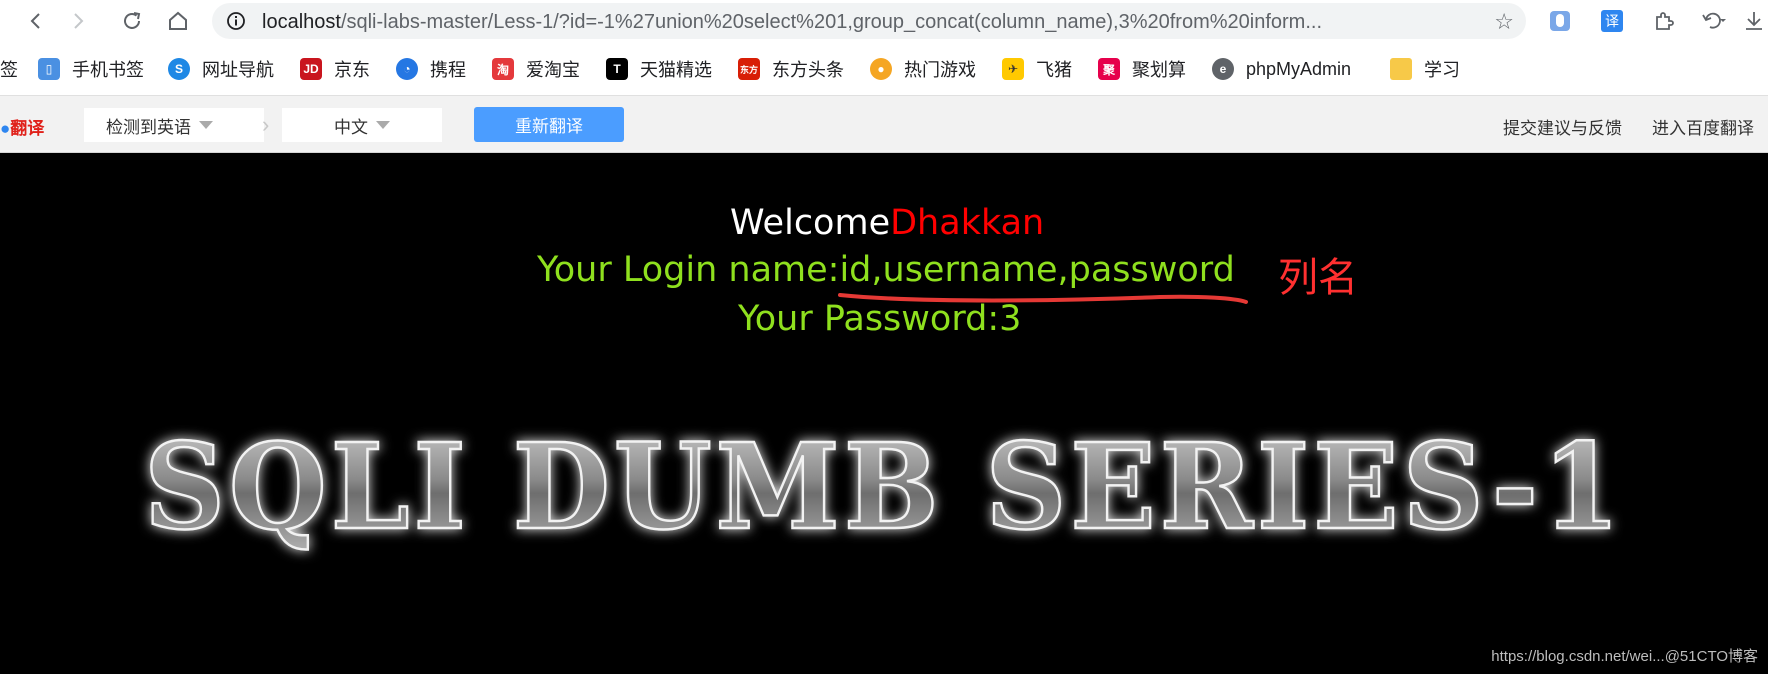 The height and width of the screenshot is (674, 1768). I want to click on bookmark-label: 热门游戏, so click(940, 70).